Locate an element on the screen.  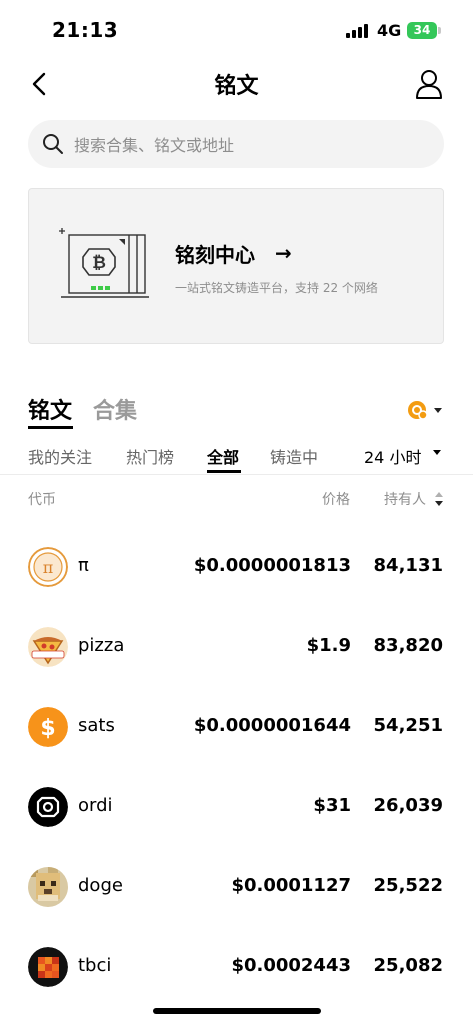
ordi-icon is located at coordinates (48, 807).